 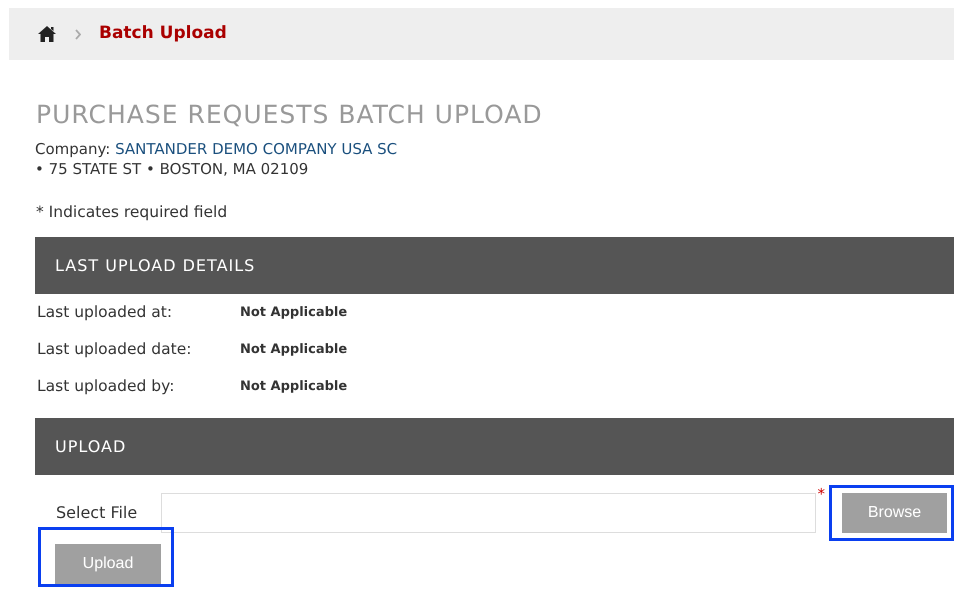 I want to click on upload-button: Upload, so click(x=108, y=564).